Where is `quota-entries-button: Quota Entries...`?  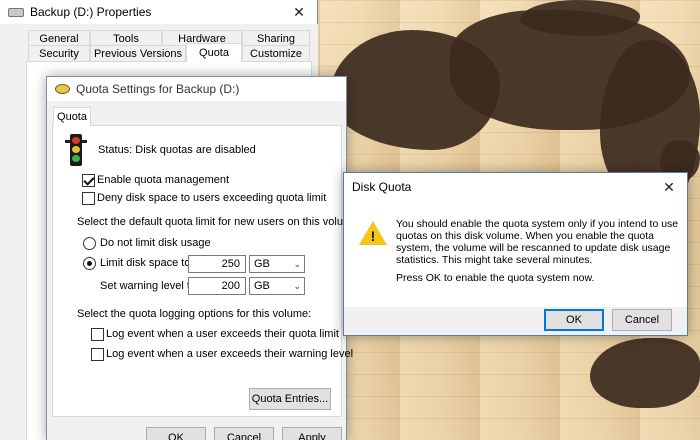
quota-entries-button: Quota Entries... is located at coordinates (290, 399).